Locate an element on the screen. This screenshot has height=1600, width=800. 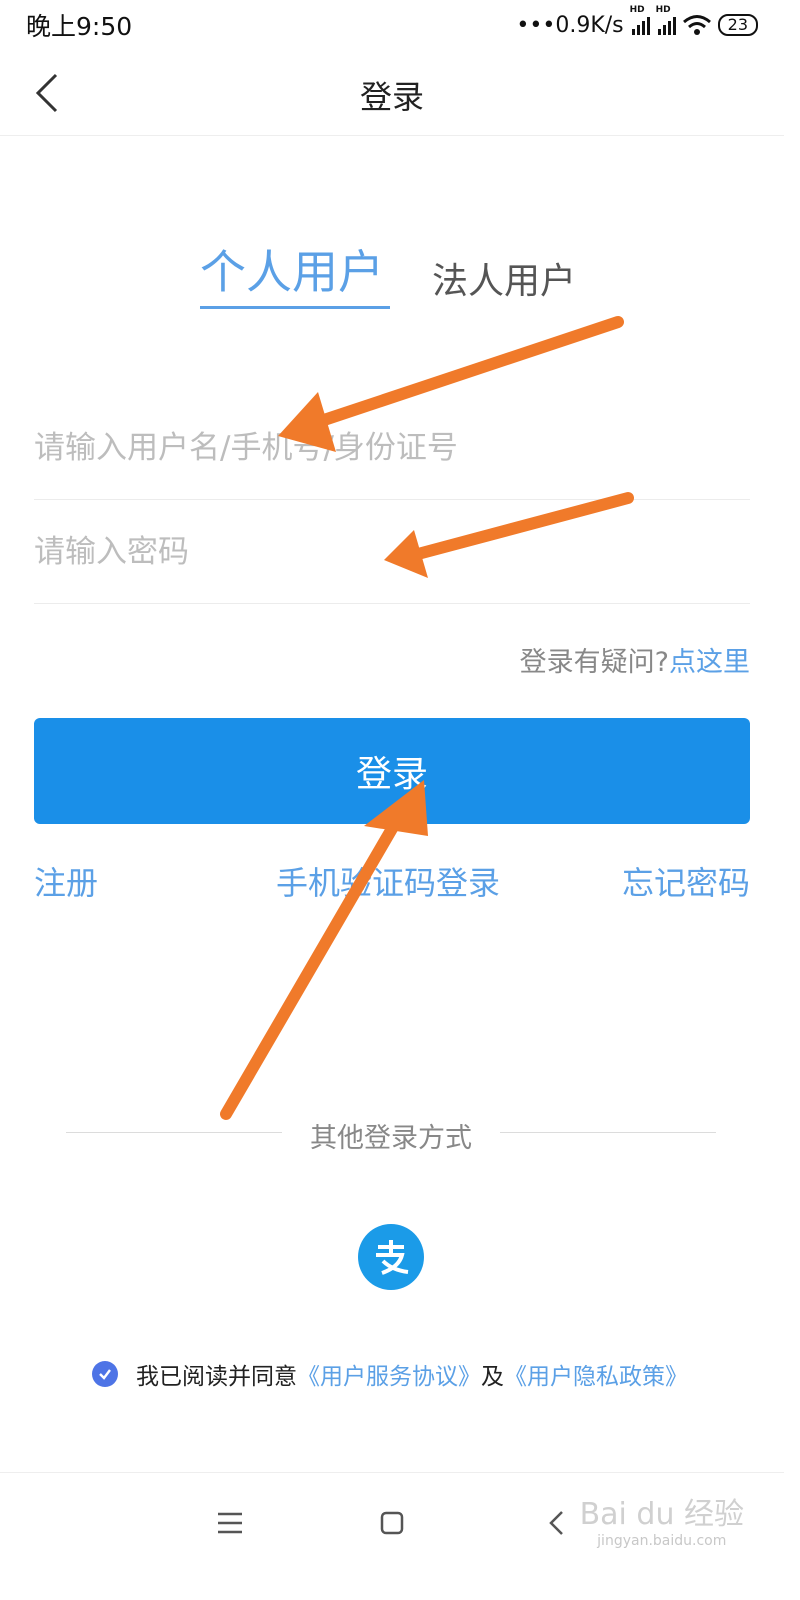
agreement-row: 我已阅读并同意 《用户服务协议》 及 《用户隐私政策》 is located at coordinates (390, 1374).